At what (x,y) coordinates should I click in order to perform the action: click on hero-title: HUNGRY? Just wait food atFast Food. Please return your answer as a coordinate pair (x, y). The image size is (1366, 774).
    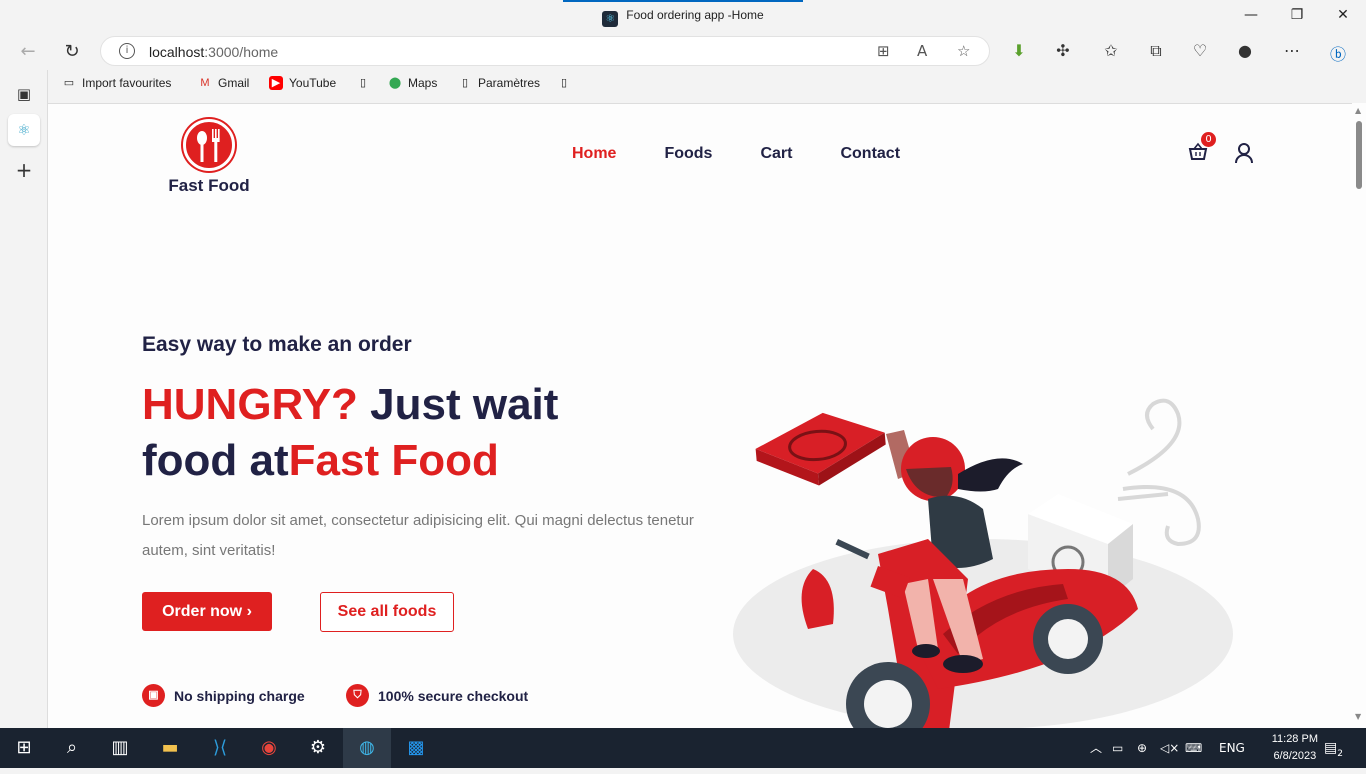
    Looking at the image, I should click on (350, 432).